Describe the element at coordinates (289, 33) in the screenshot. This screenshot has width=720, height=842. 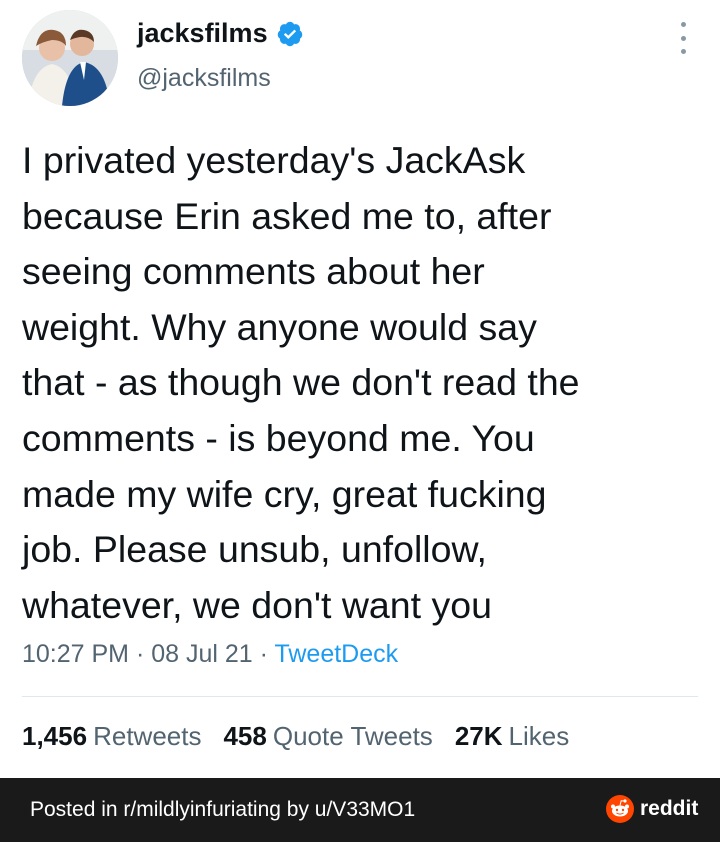
I see `verified-badge-icon` at that location.